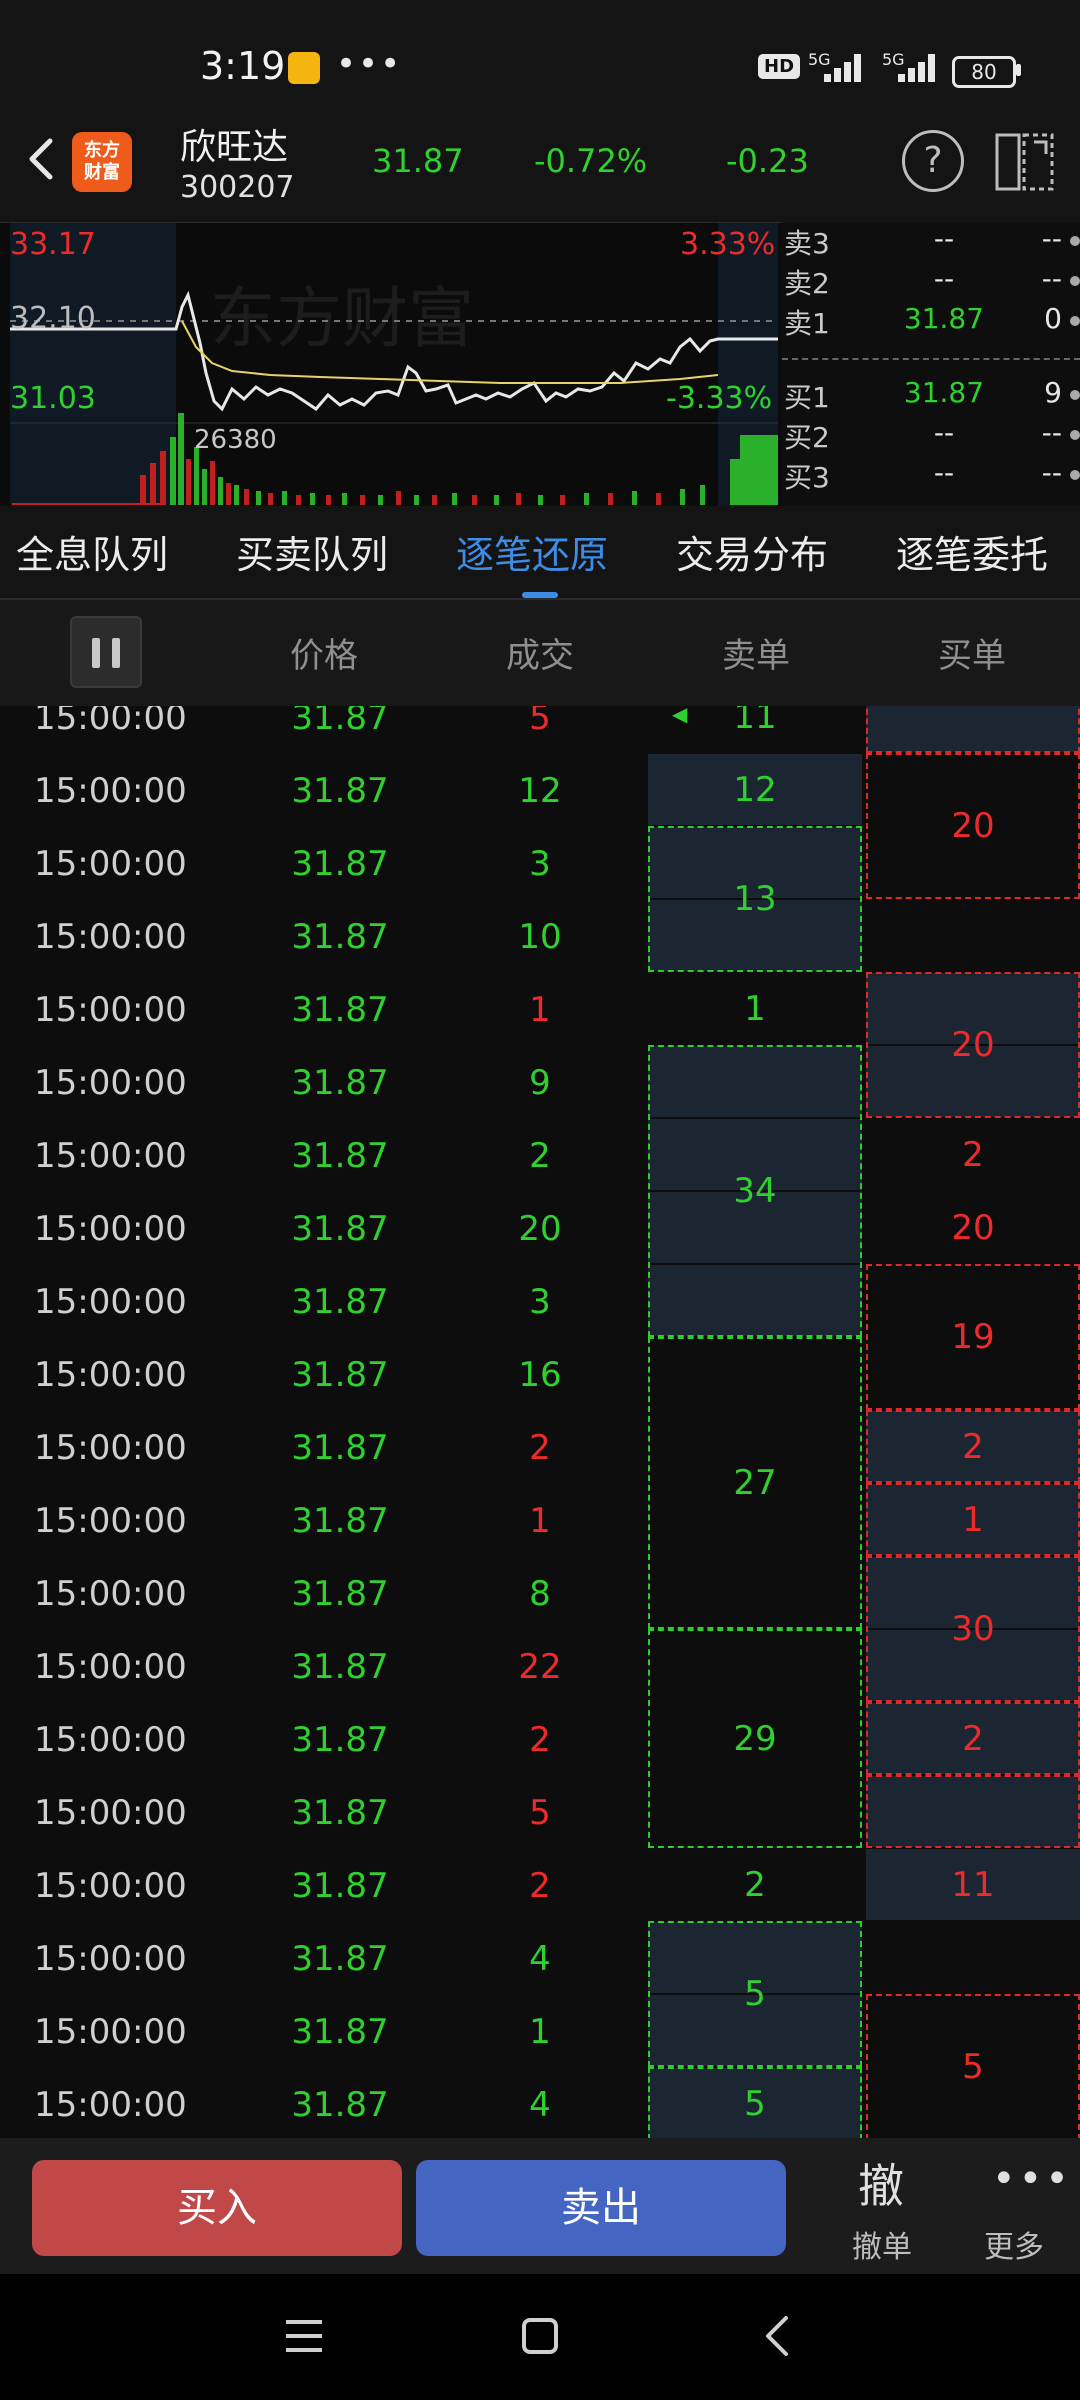 The height and width of the screenshot is (2400, 1080). What do you see at coordinates (540, 1227) in the screenshot?
I see `table-row: 15:00:00 31.87 20` at bounding box center [540, 1227].